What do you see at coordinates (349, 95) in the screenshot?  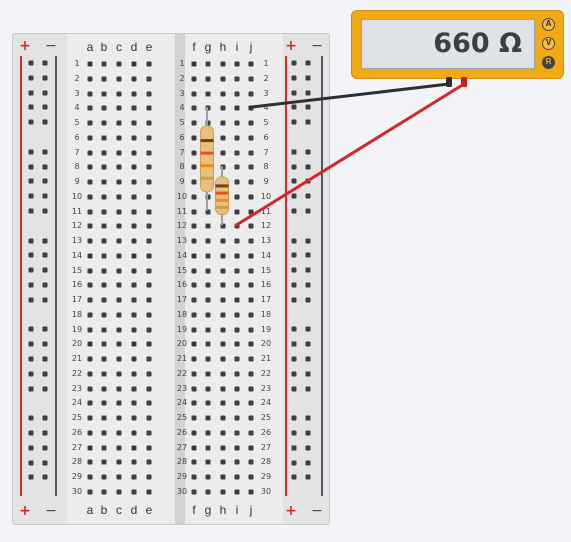 I see `black-probe-wire` at bounding box center [349, 95].